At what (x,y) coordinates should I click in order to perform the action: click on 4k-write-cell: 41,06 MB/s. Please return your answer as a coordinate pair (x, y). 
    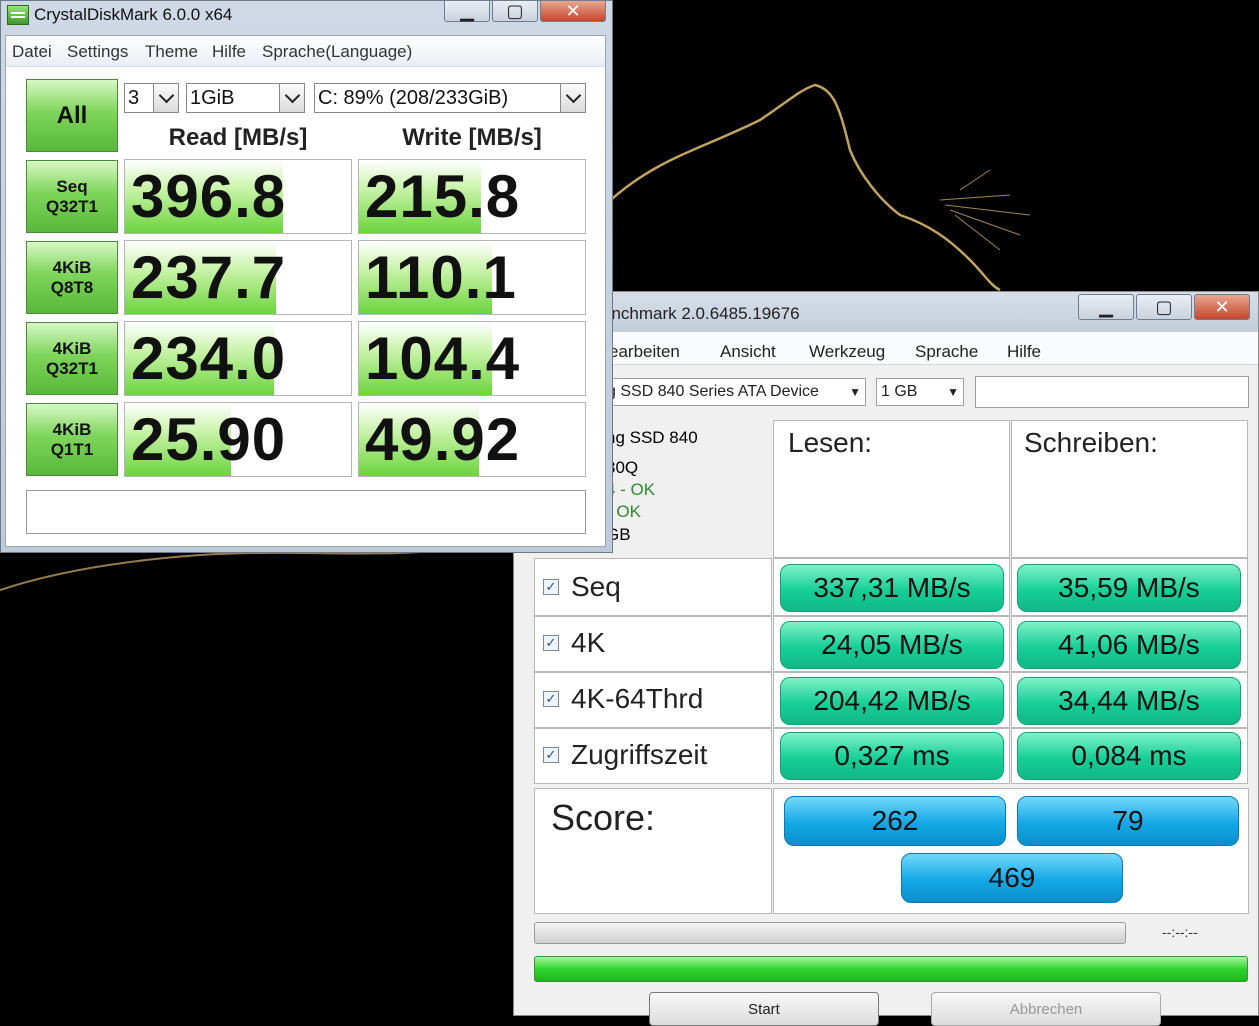
    Looking at the image, I should click on (1129, 644).